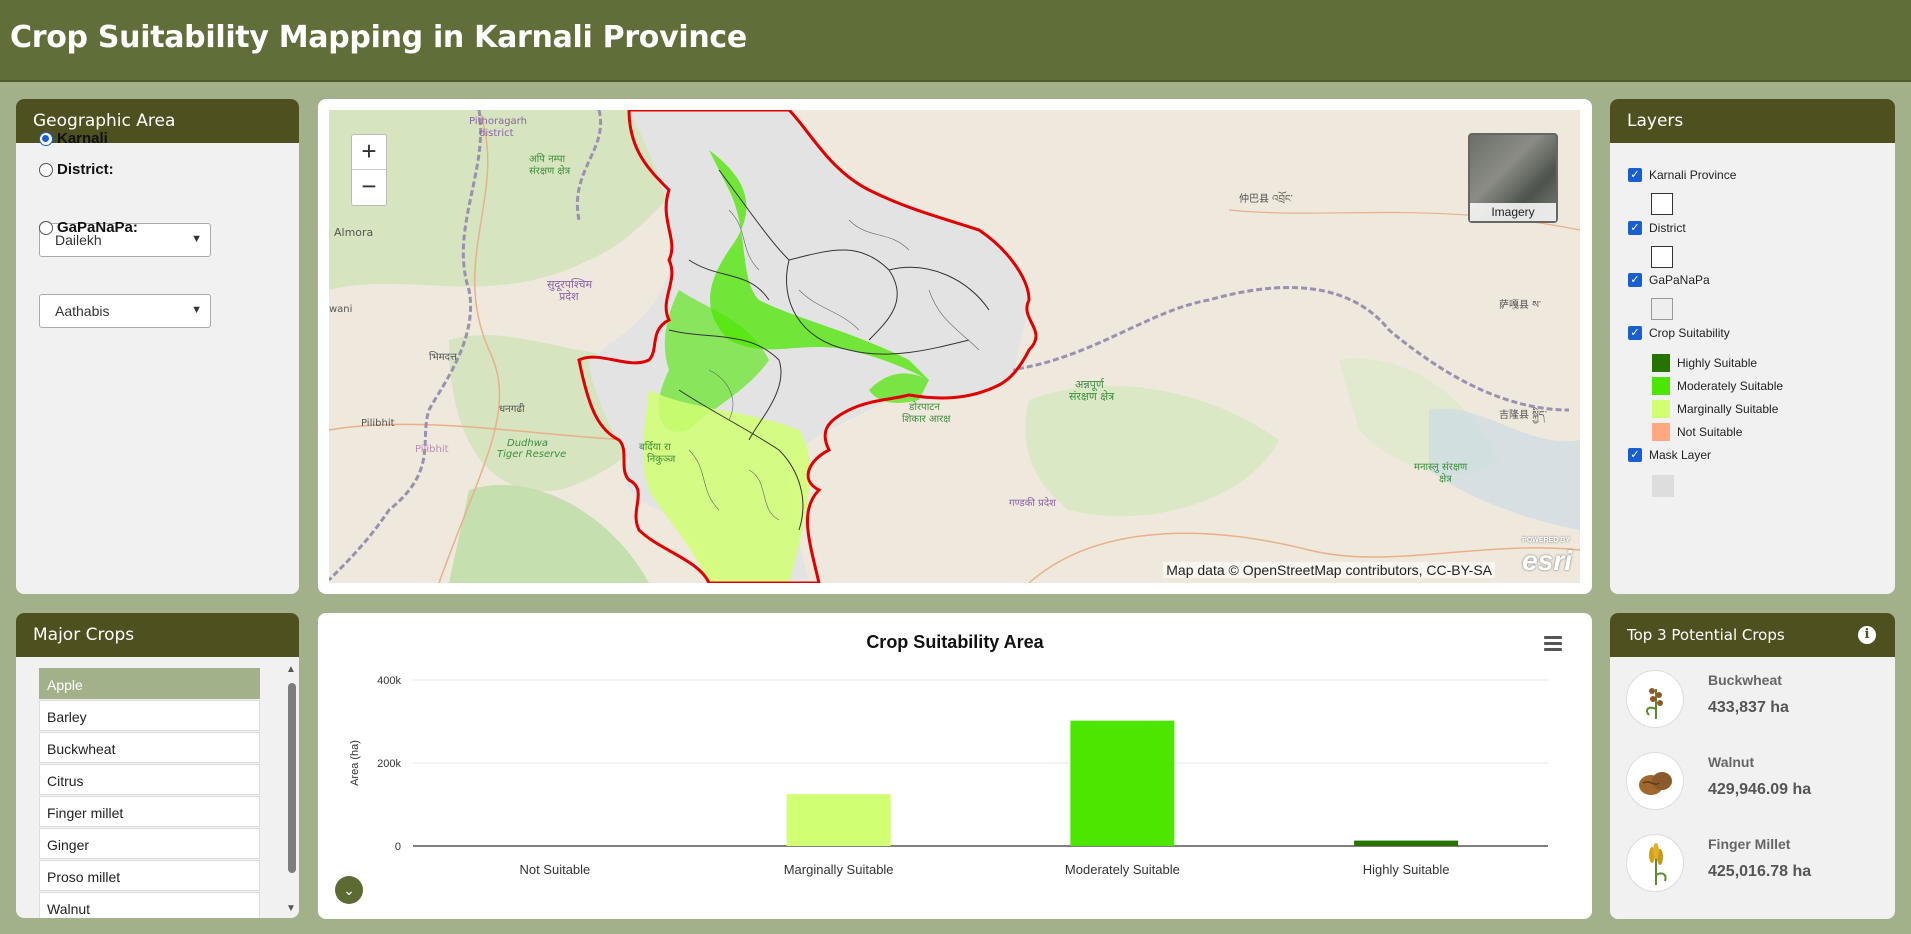  I want to click on bar-highly-suitable, so click(1406, 843).